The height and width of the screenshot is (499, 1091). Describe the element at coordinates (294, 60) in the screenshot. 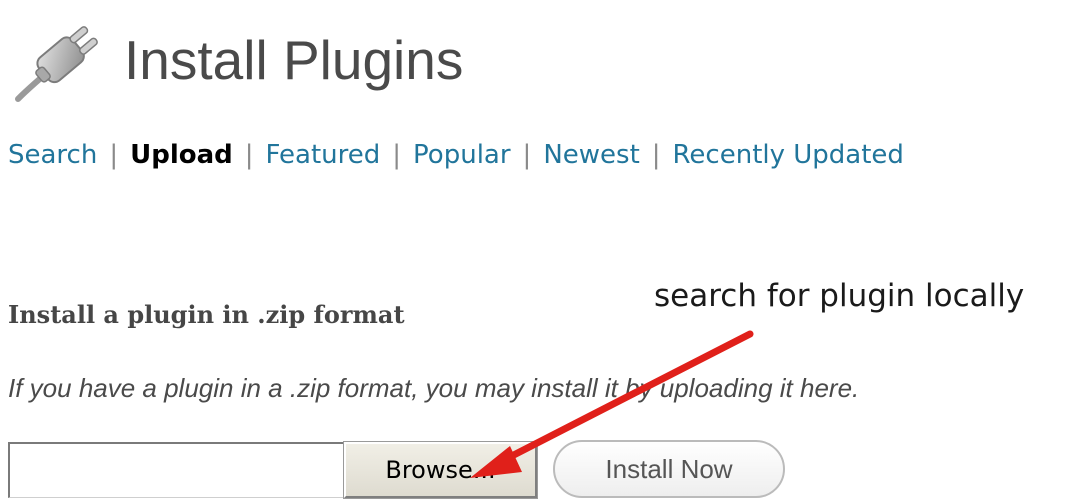

I see `page-title: Install Plugins` at that location.